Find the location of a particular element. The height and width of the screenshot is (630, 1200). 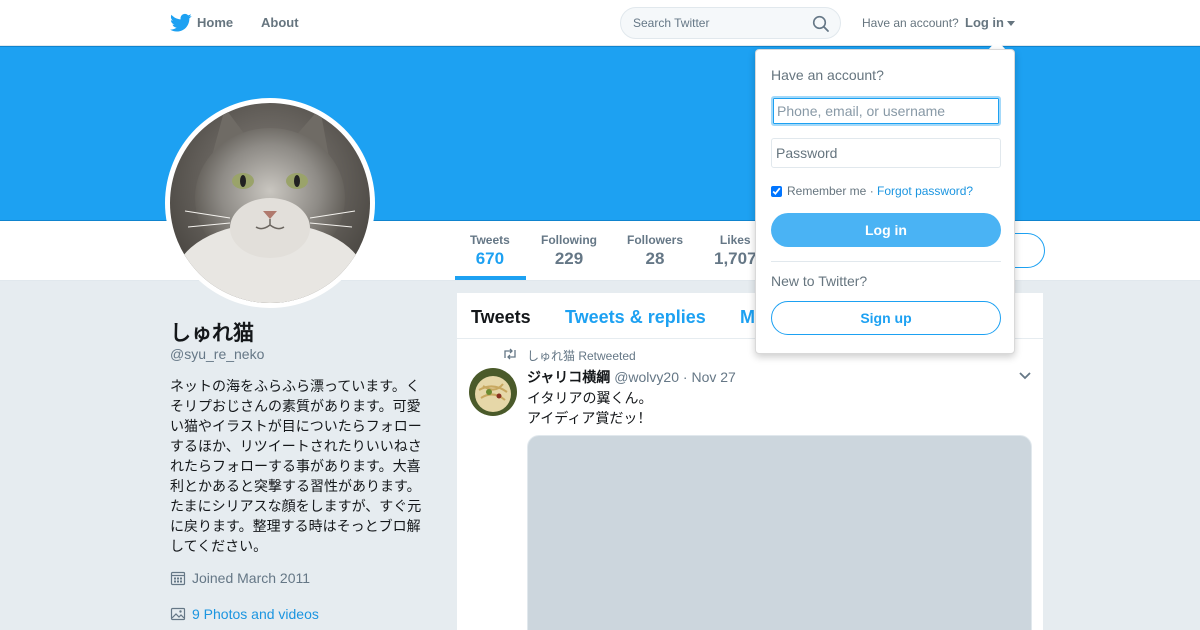

active-stat-underline is located at coordinates (490, 278).